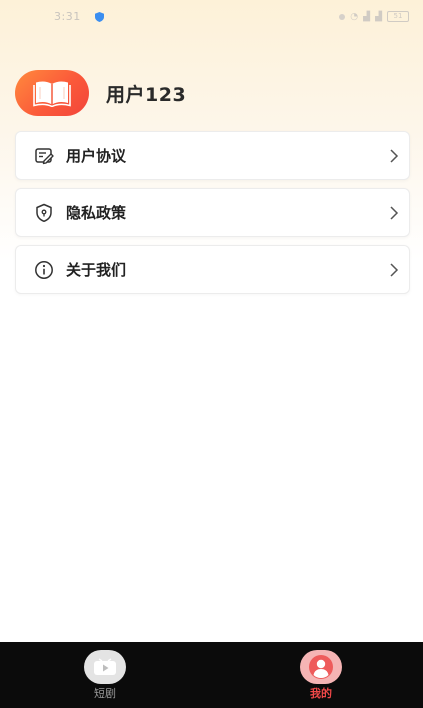 This screenshot has width=423, height=708. What do you see at coordinates (212, 155) in the screenshot?
I see `menu-item-user-agreement: 用户协议` at bounding box center [212, 155].